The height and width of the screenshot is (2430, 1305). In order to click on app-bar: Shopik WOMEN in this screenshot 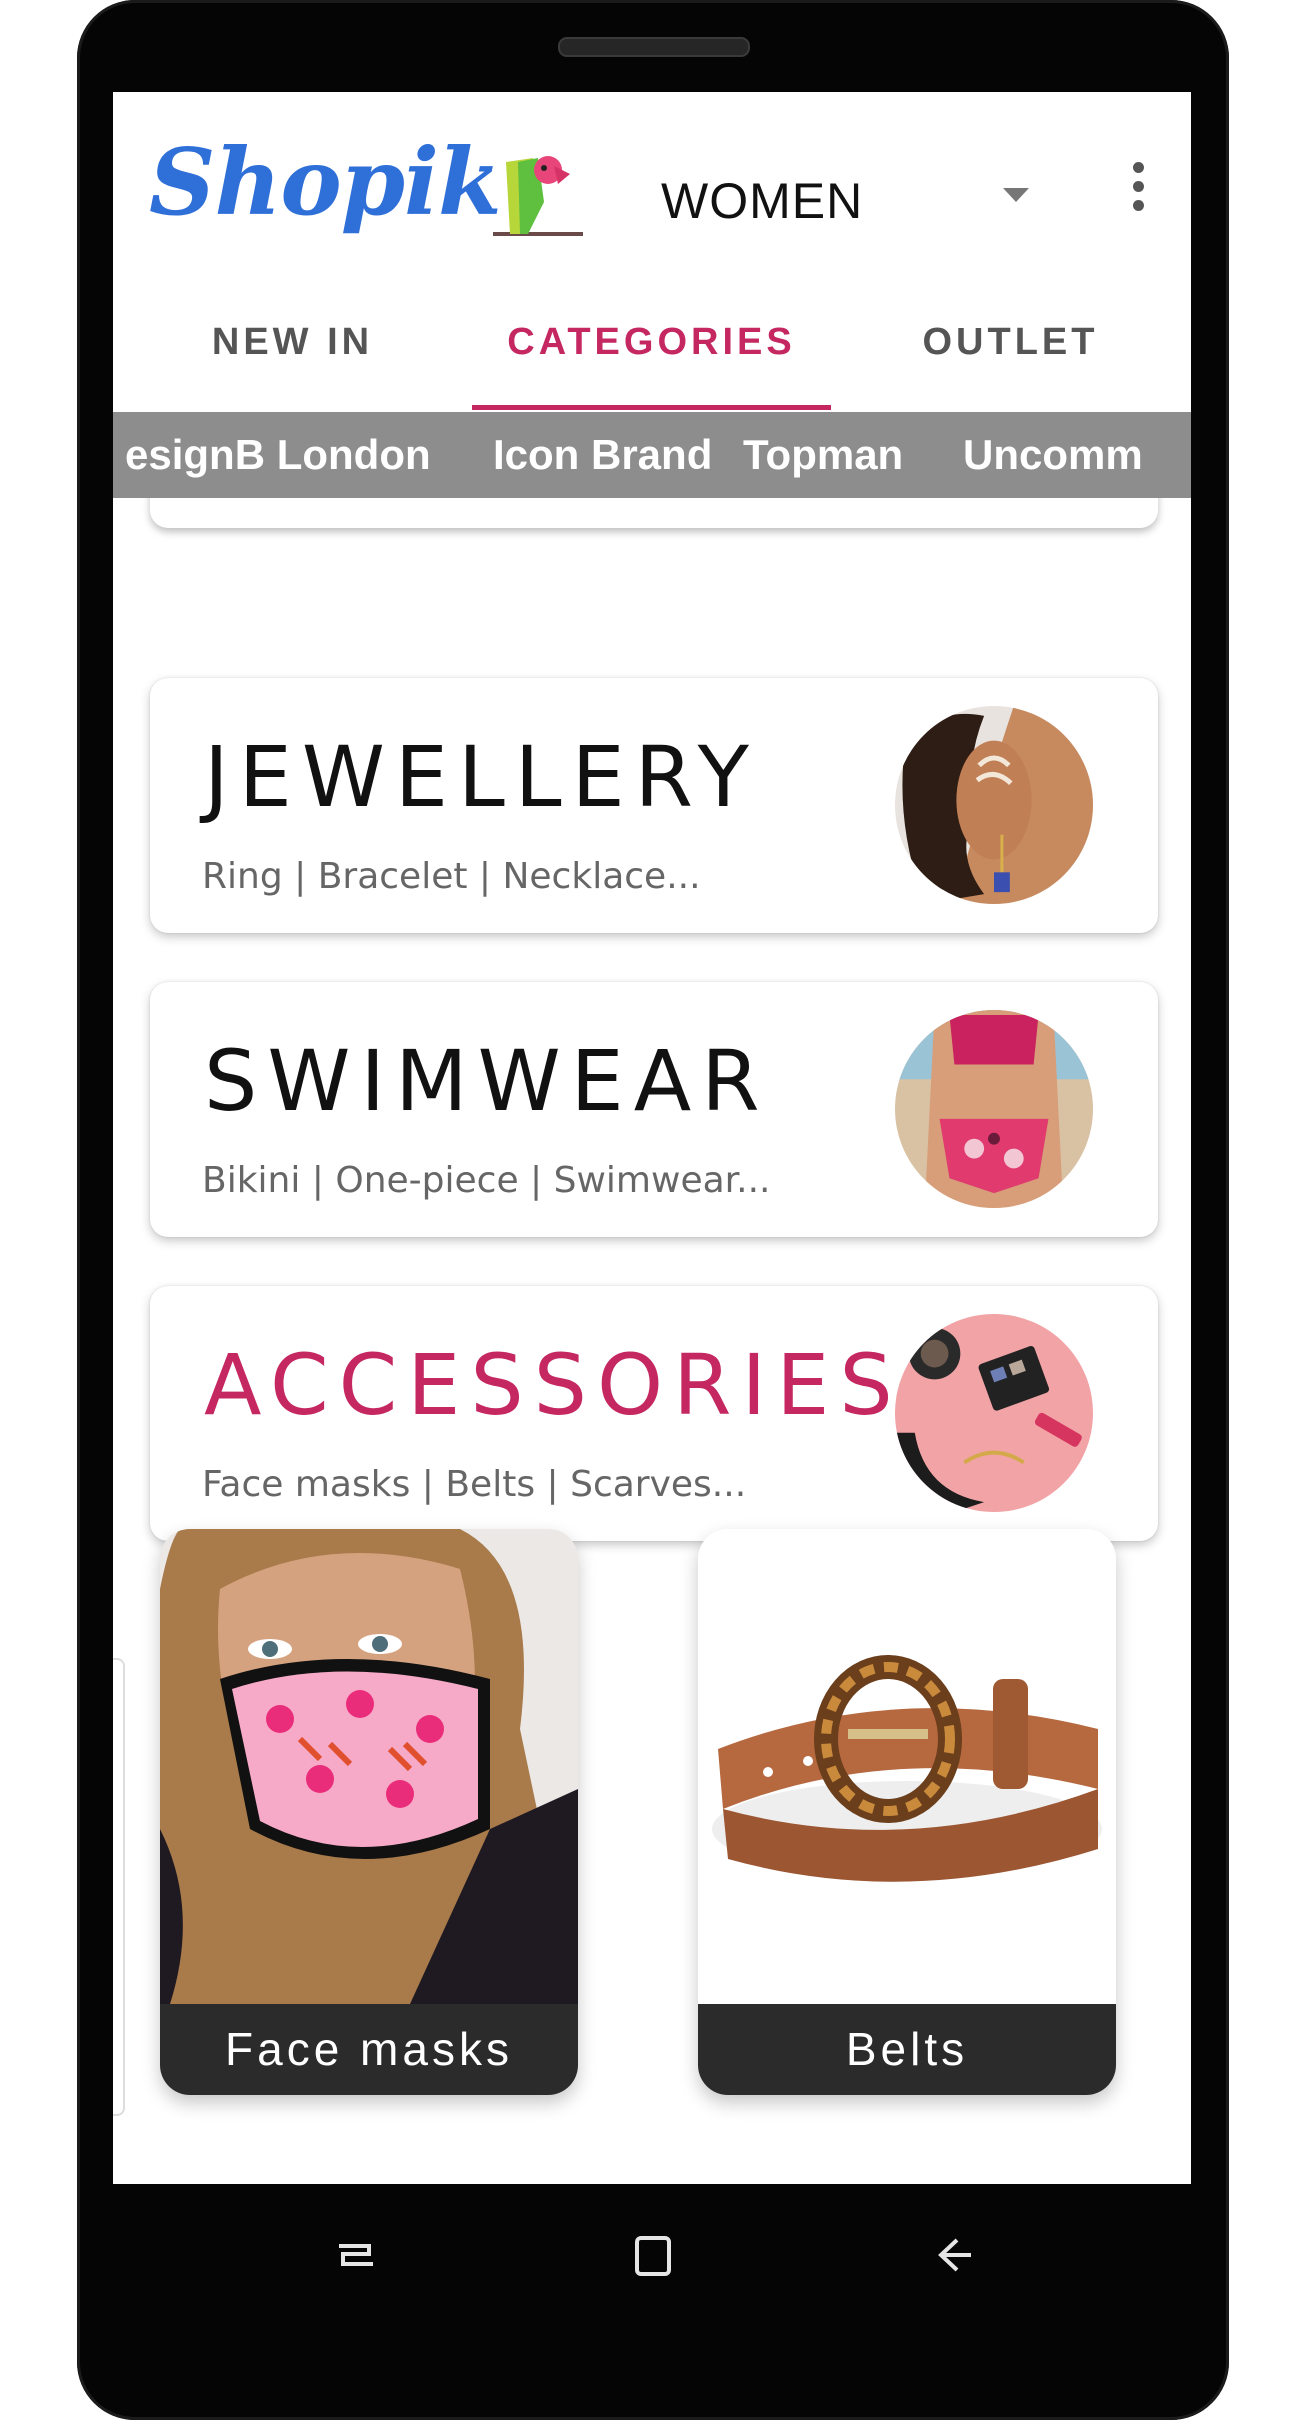, I will do `click(652, 187)`.